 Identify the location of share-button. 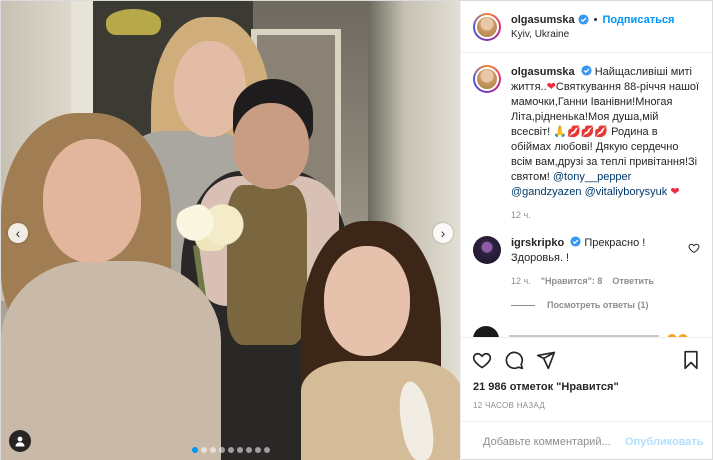
(546, 360).